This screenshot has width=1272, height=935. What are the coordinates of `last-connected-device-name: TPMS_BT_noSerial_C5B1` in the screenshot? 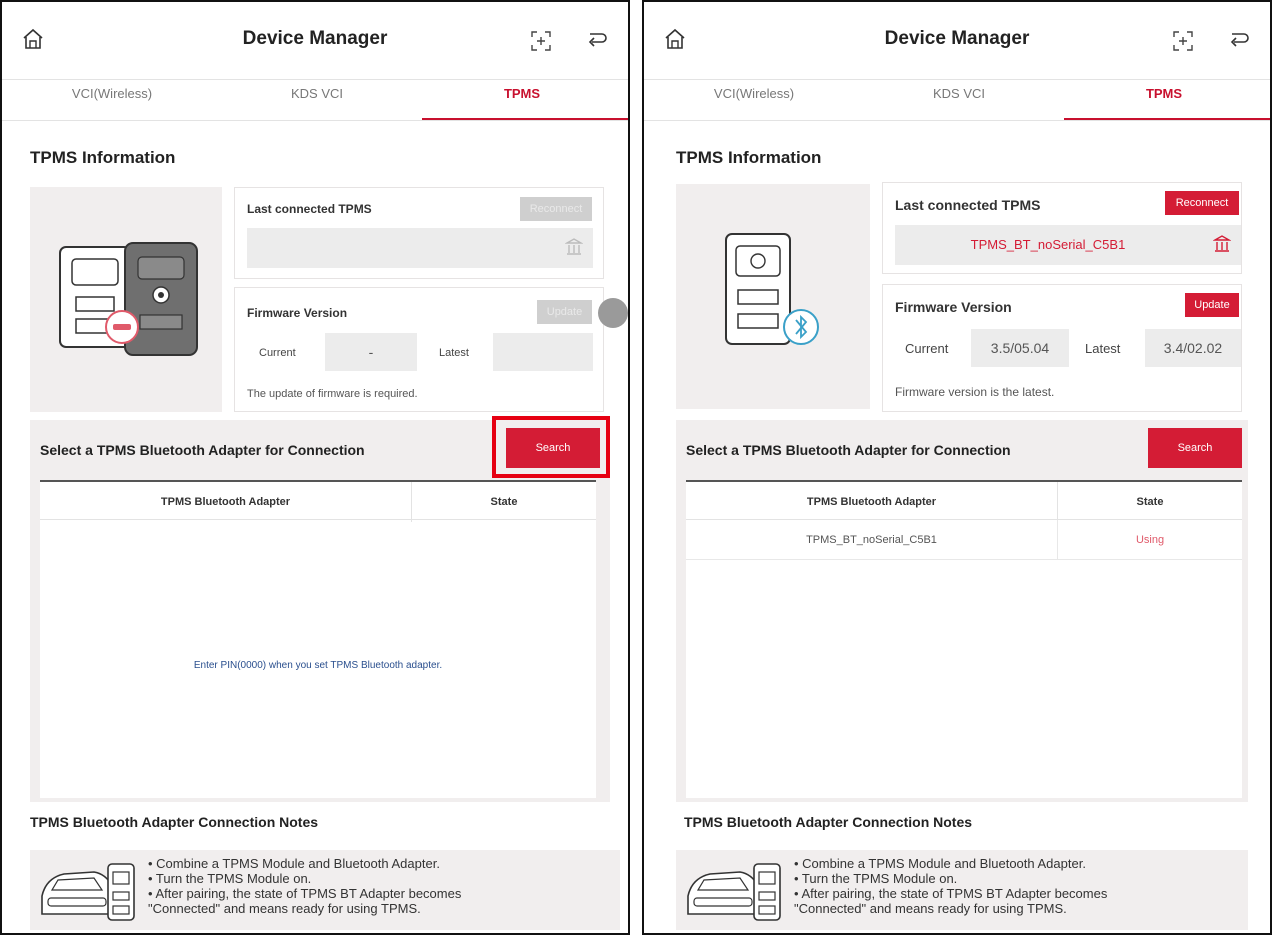 It's located at (1048, 244).